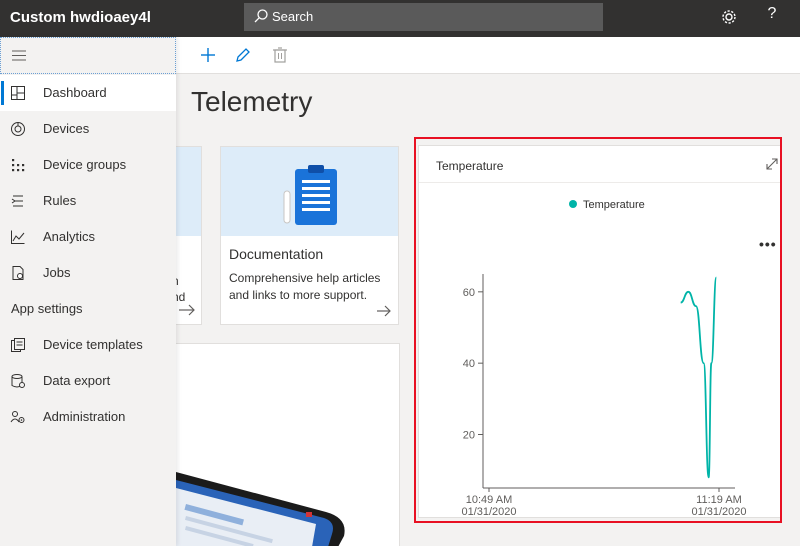 This screenshot has height=546, width=800. What do you see at coordinates (276, 254) in the screenshot?
I see `documentation-title: Documentation` at bounding box center [276, 254].